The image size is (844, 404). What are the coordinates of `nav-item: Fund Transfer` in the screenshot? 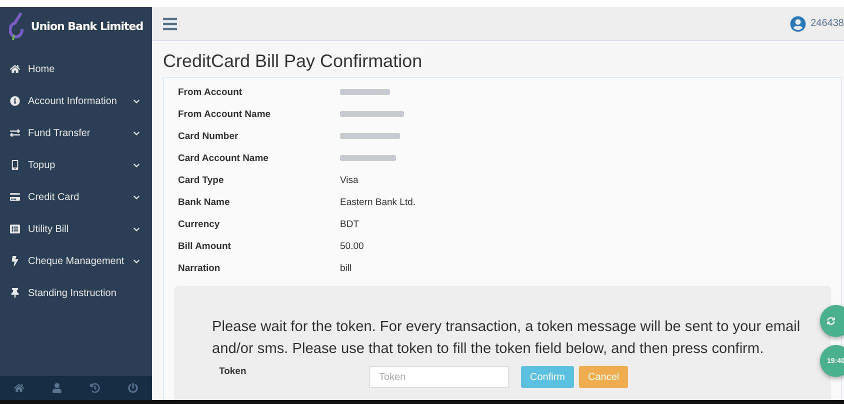 It's located at (76, 133).